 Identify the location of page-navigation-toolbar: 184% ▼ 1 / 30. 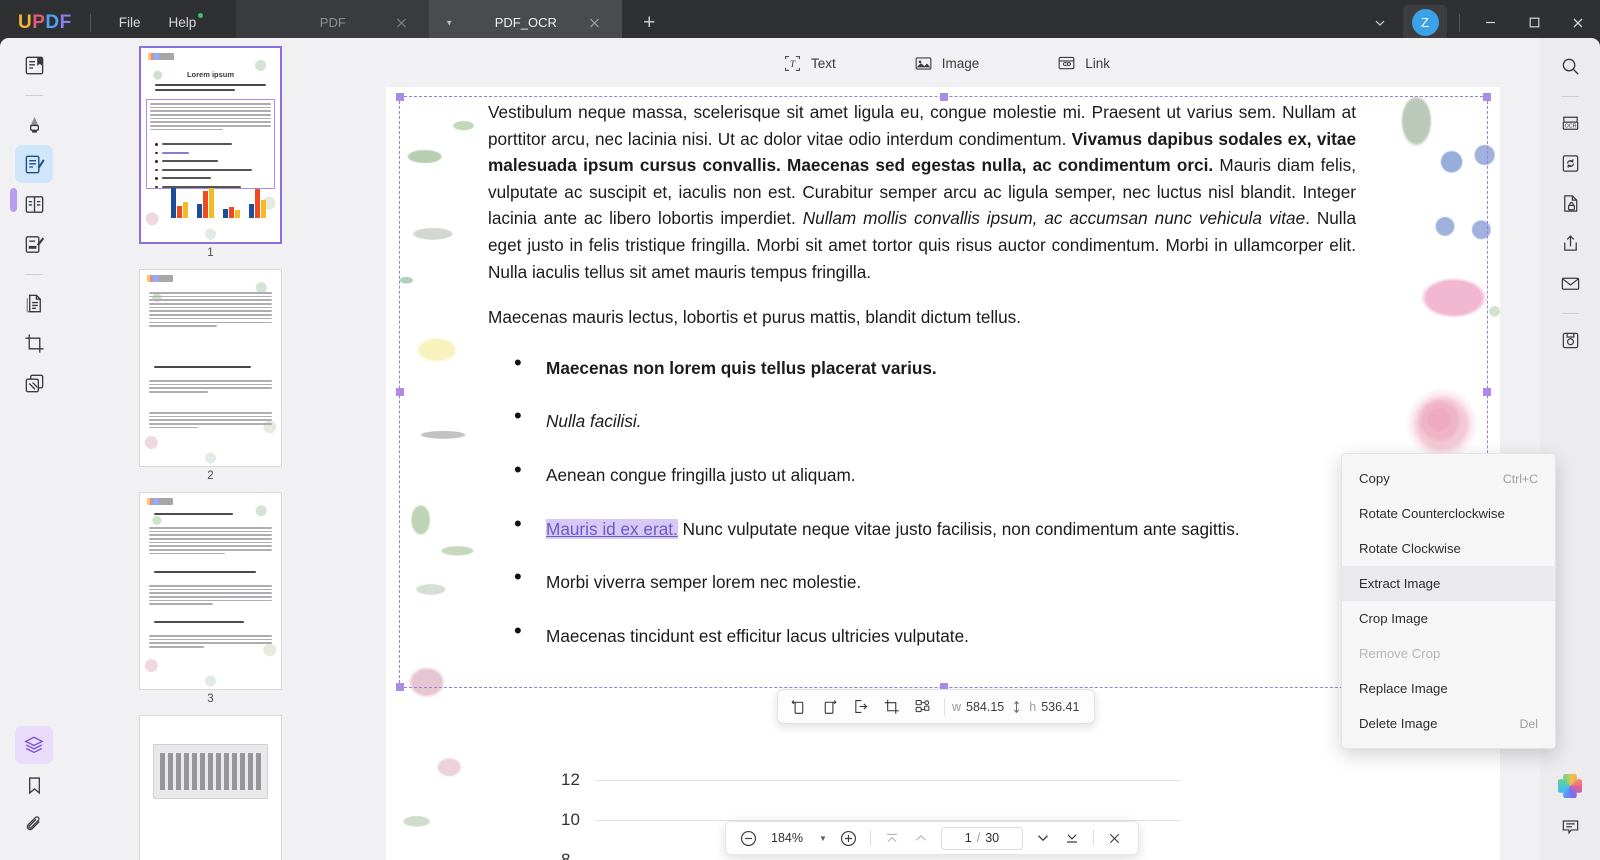
(932, 838).